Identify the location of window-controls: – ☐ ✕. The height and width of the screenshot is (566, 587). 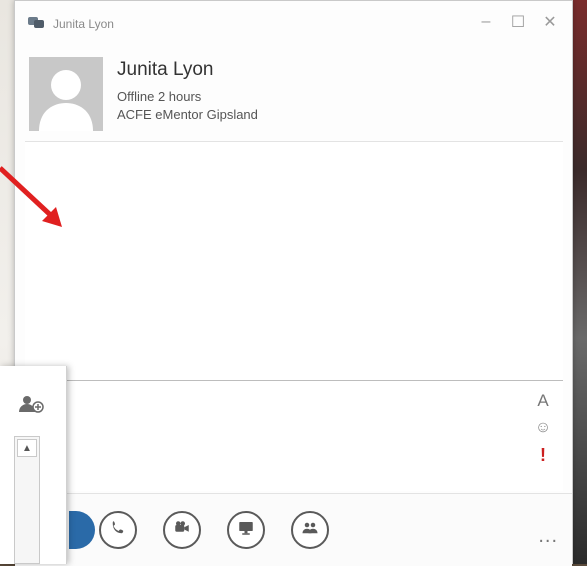
(518, 22).